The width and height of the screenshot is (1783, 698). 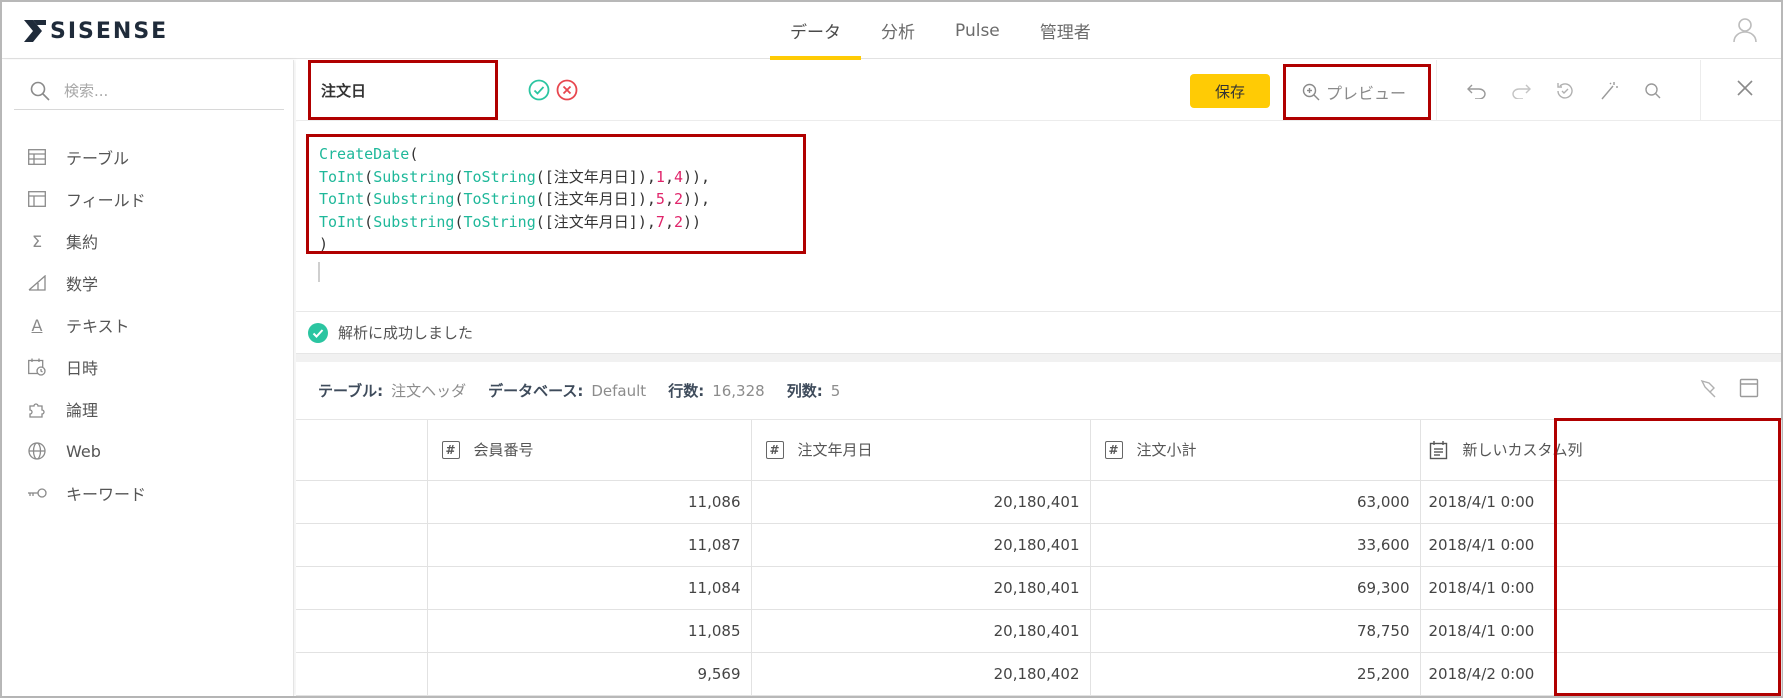 I want to click on sidebar-search, so click(x=149, y=91).